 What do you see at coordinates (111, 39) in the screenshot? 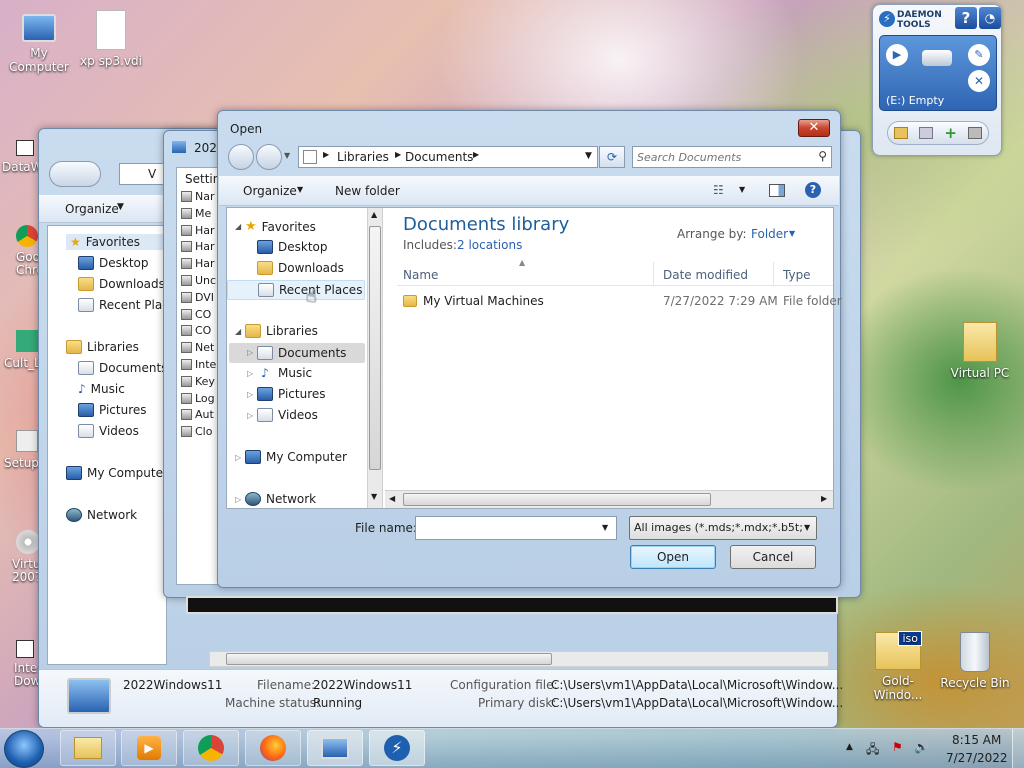
I see `desktop-icon-vdi: xp sp3.vdi` at bounding box center [111, 39].